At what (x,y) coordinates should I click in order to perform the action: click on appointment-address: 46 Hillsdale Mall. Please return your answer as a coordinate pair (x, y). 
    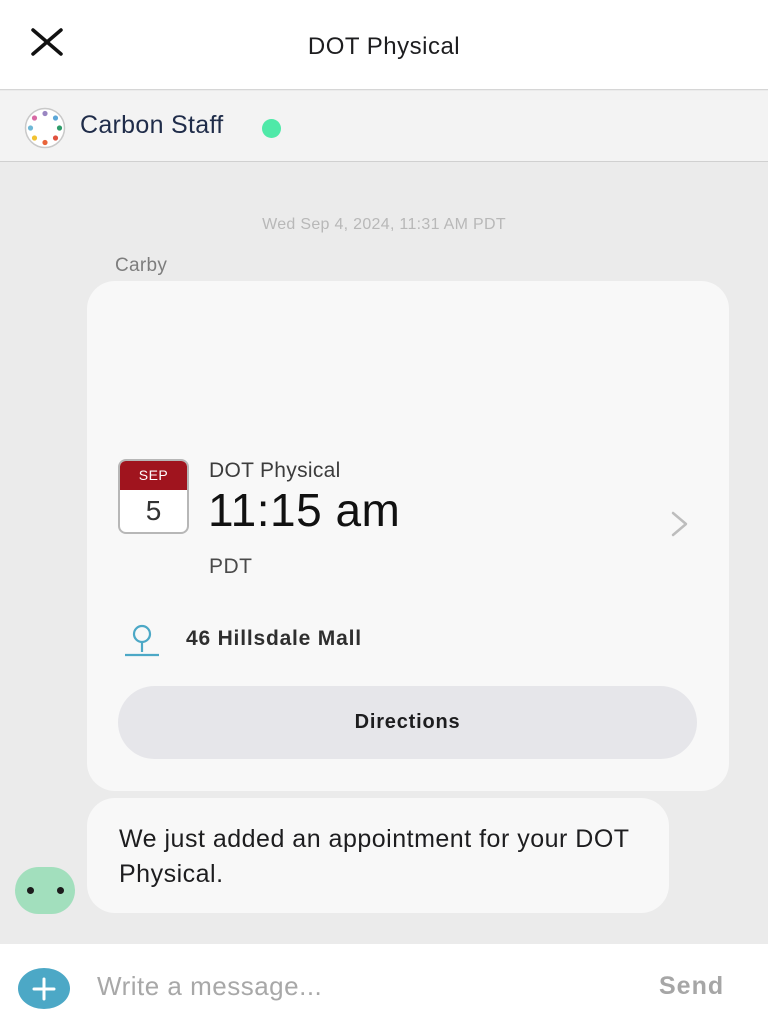
    Looking at the image, I should click on (274, 638).